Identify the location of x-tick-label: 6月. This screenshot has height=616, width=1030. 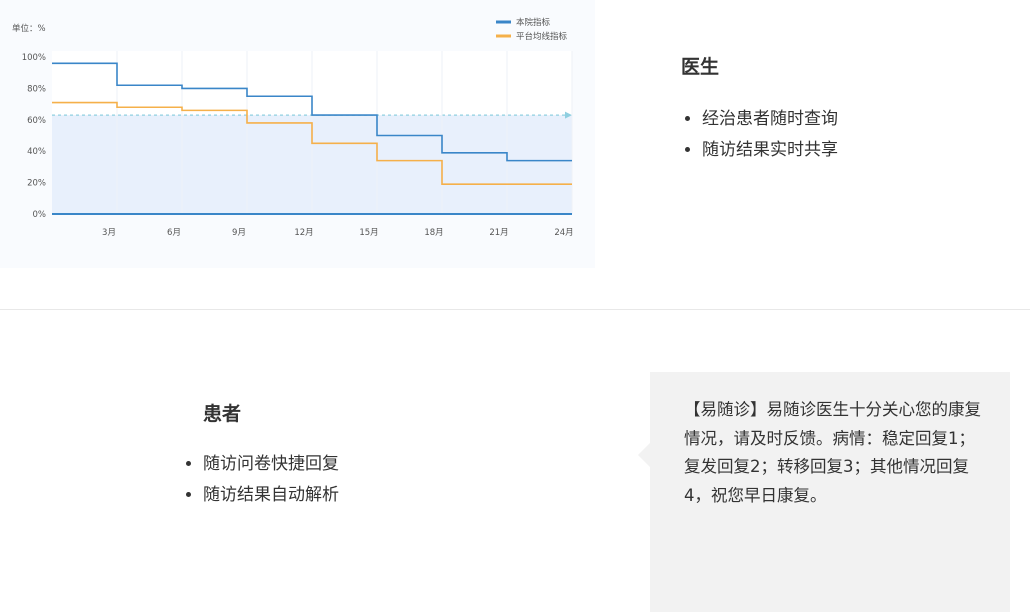
(174, 233).